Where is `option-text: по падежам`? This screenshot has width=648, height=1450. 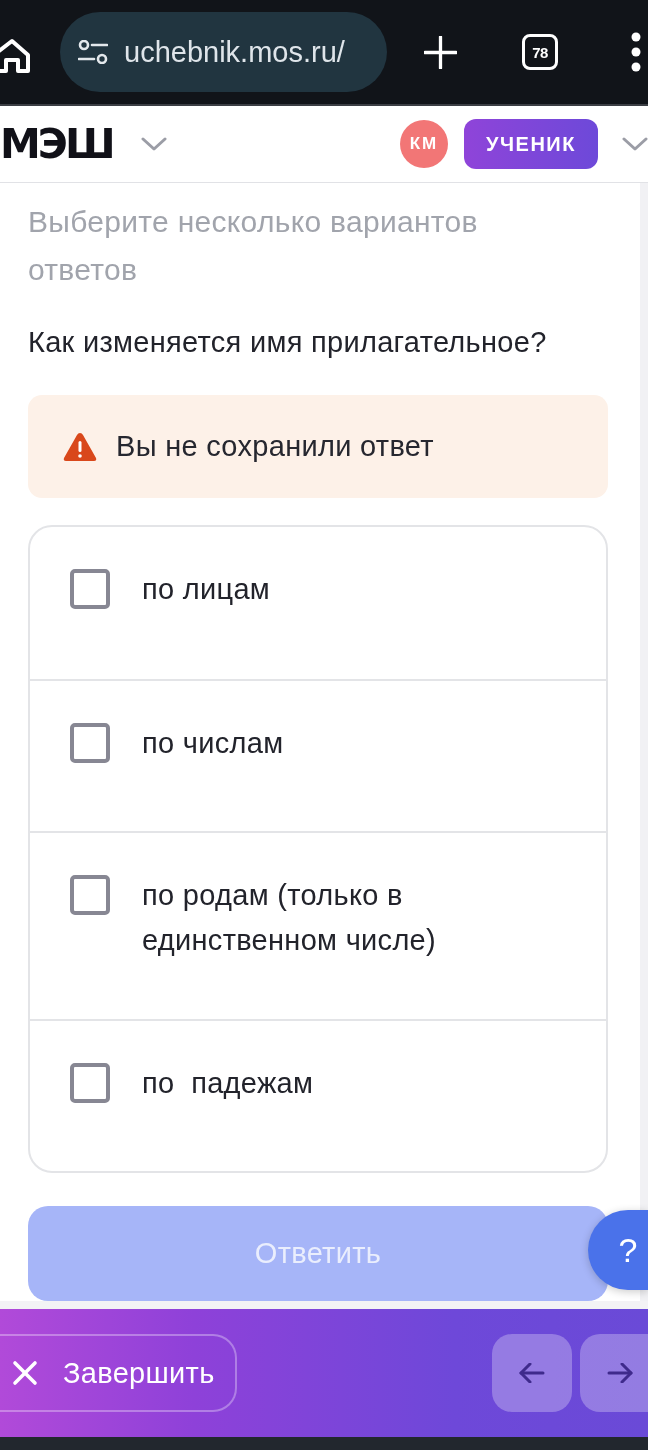
option-text: по падежам is located at coordinates (228, 1083).